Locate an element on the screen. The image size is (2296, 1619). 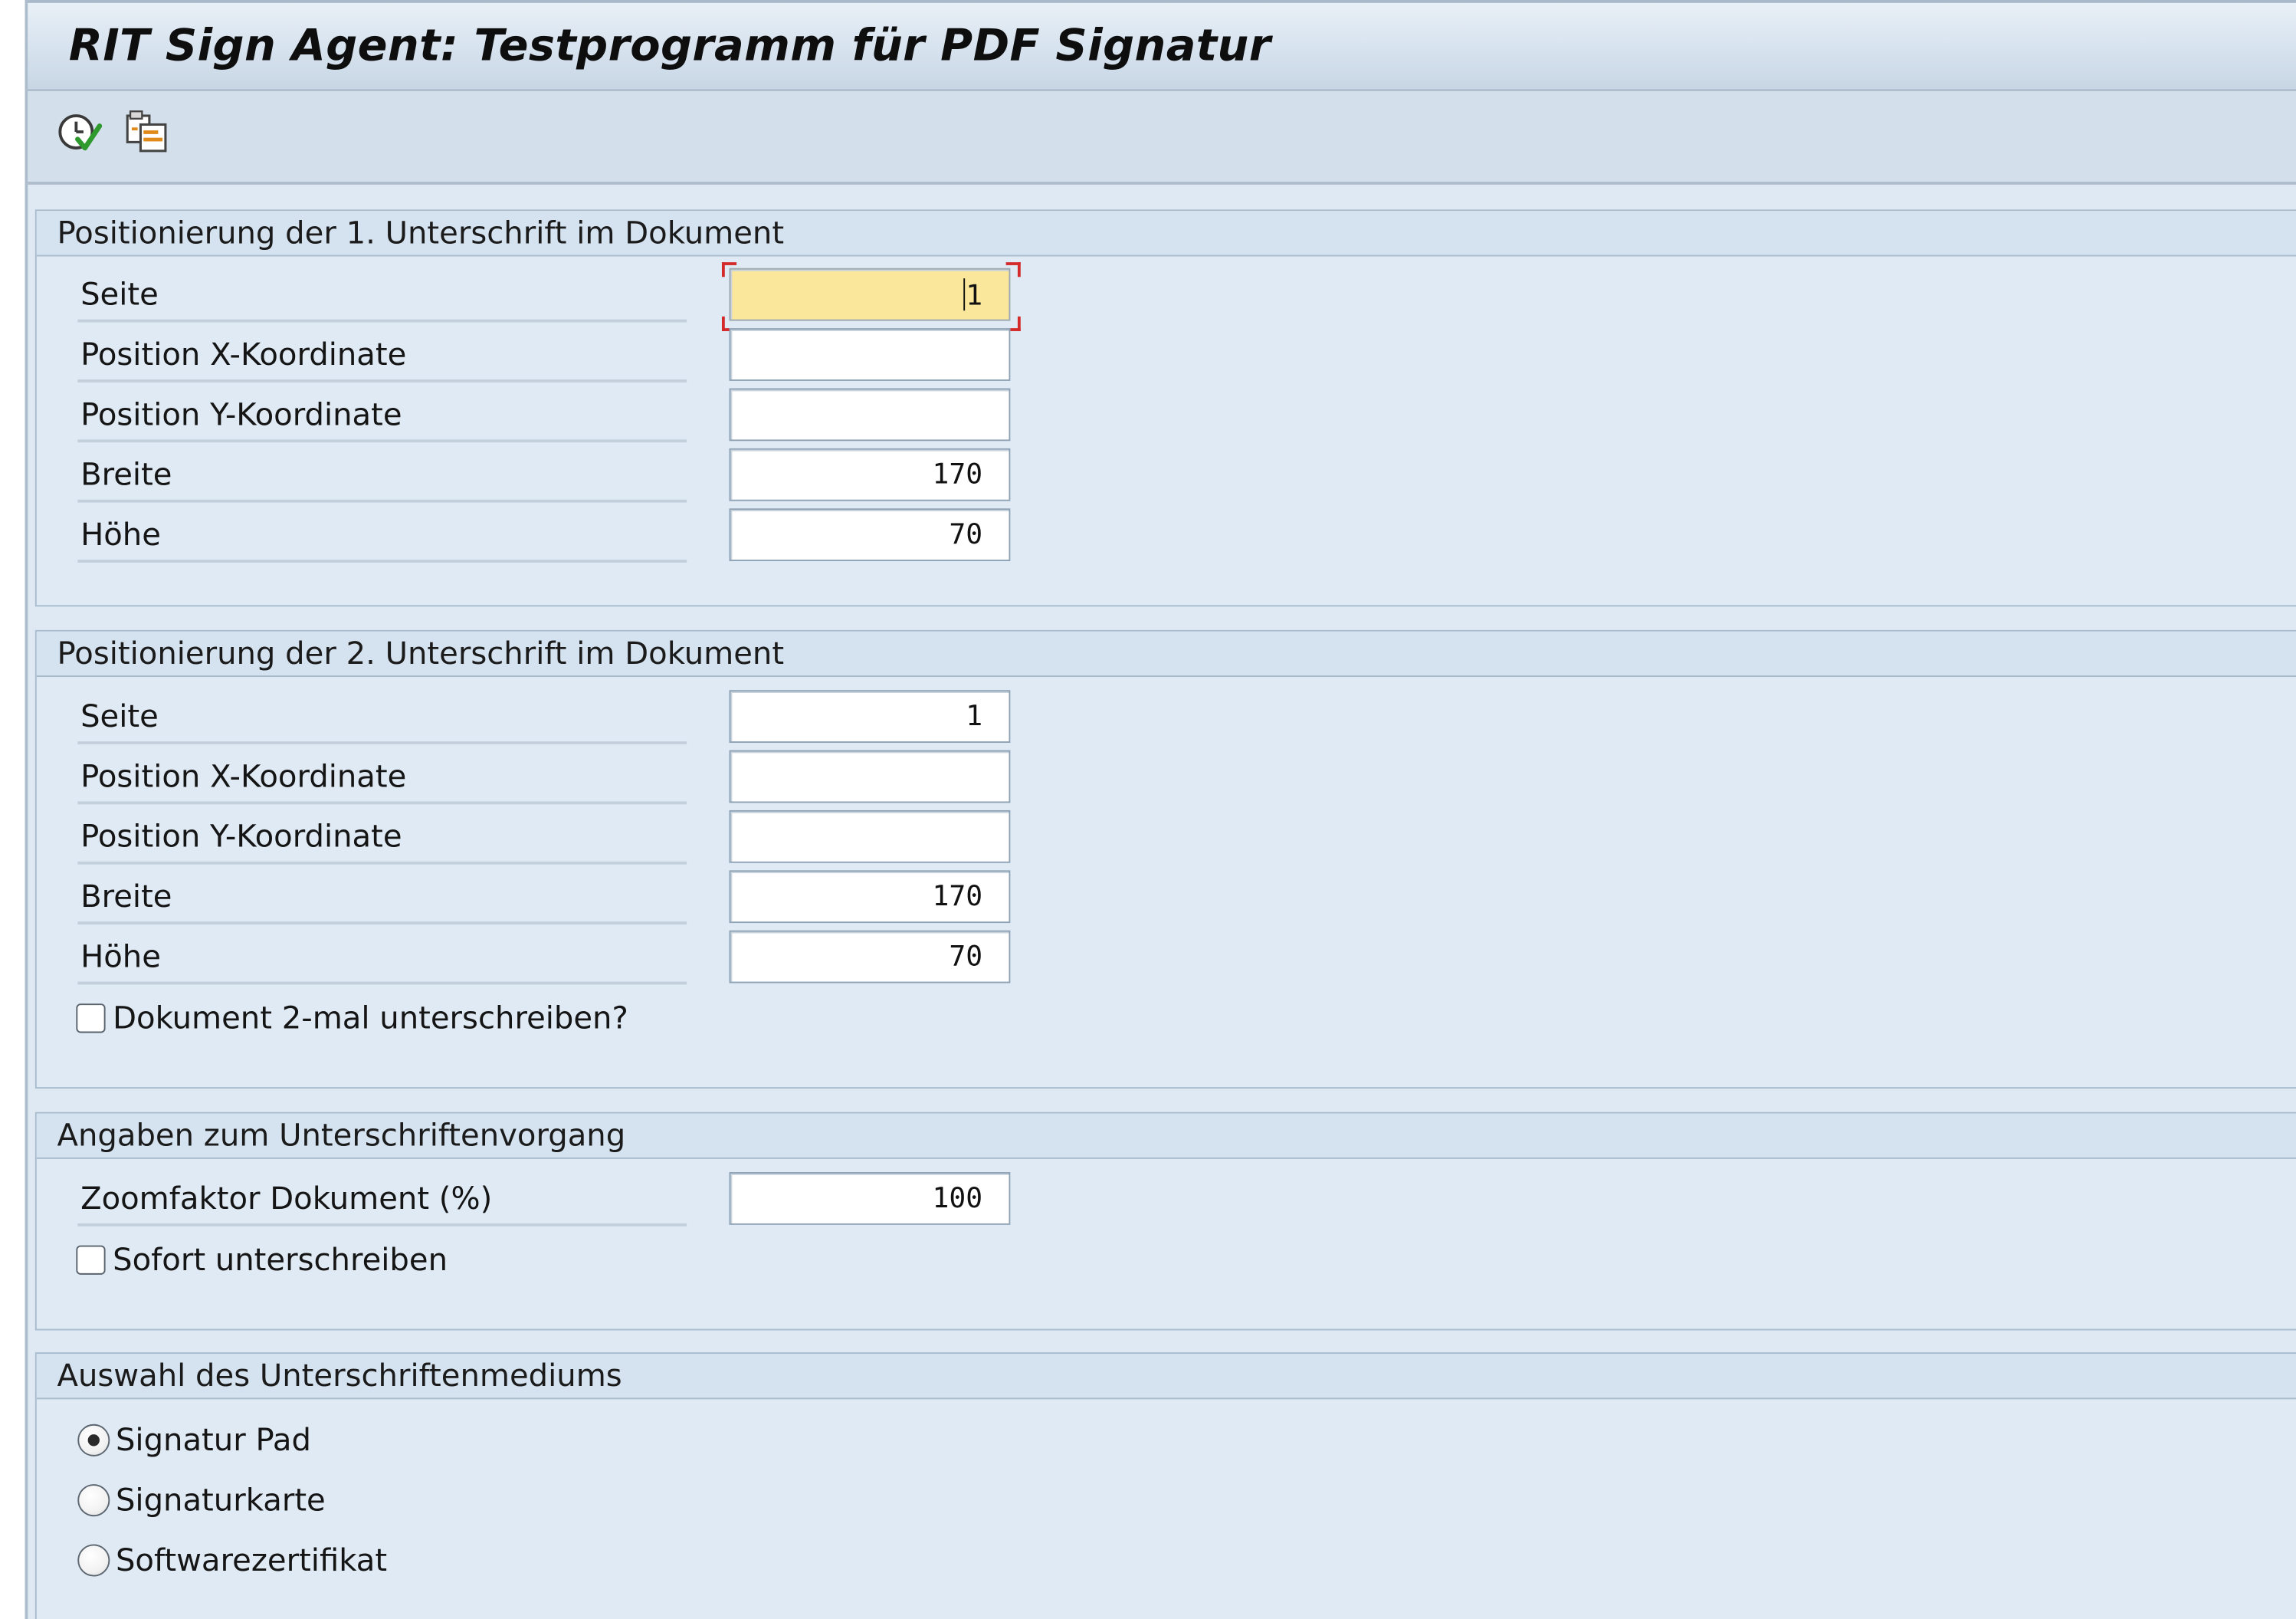
radio-button-selected is located at coordinates (93, 1440).